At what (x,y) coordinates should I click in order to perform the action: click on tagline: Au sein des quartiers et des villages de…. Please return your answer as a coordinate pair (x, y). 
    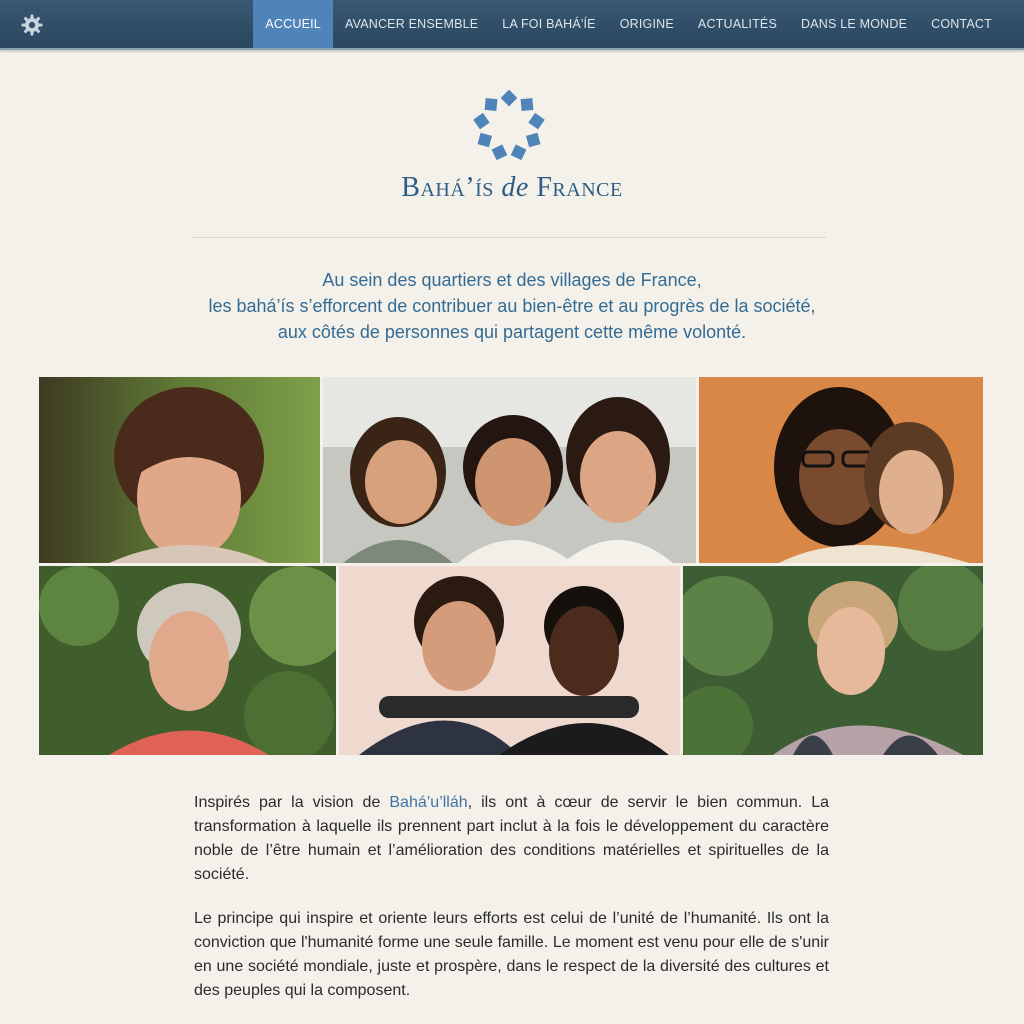
    Looking at the image, I should click on (512, 306).